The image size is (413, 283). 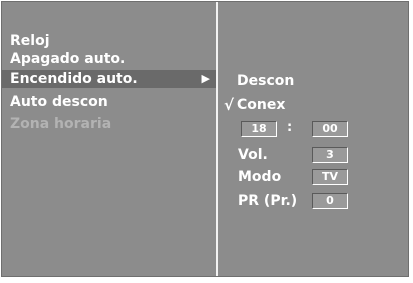 What do you see at coordinates (260, 177) in the screenshot?
I see `mode-label: Modo` at bounding box center [260, 177].